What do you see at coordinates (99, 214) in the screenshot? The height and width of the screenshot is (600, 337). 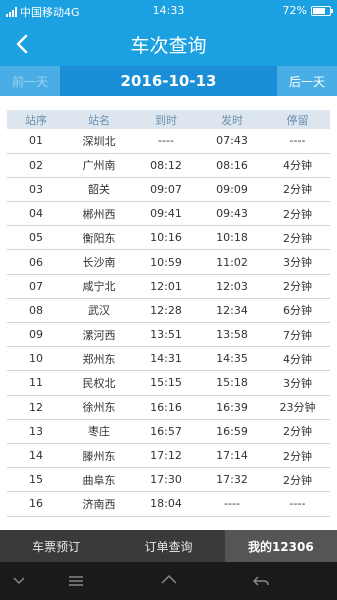 I see `cell-station: 郴州西` at bounding box center [99, 214].